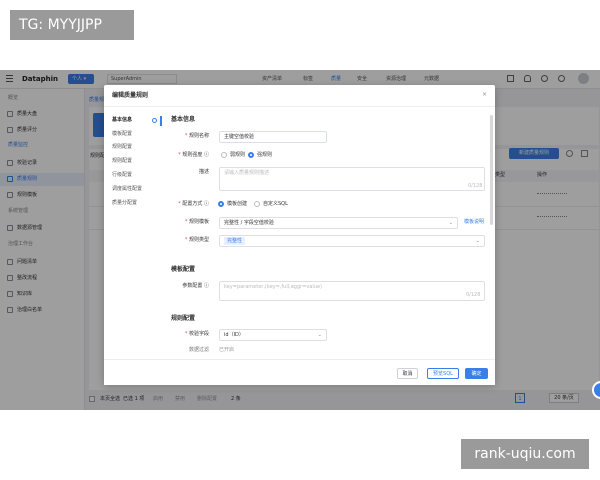 The image size is (600, 480). What do you see at coordinates (203, 172) in the screenshot?
I see `description-label: 描述` at bounding box center [203, 172].